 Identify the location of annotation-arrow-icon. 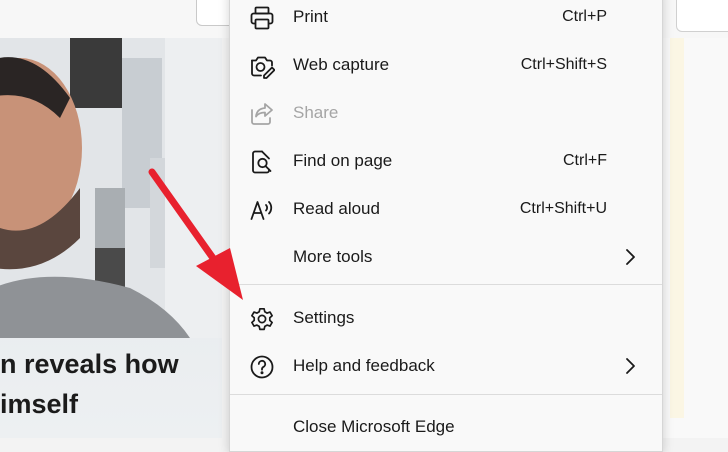
(195, 234).